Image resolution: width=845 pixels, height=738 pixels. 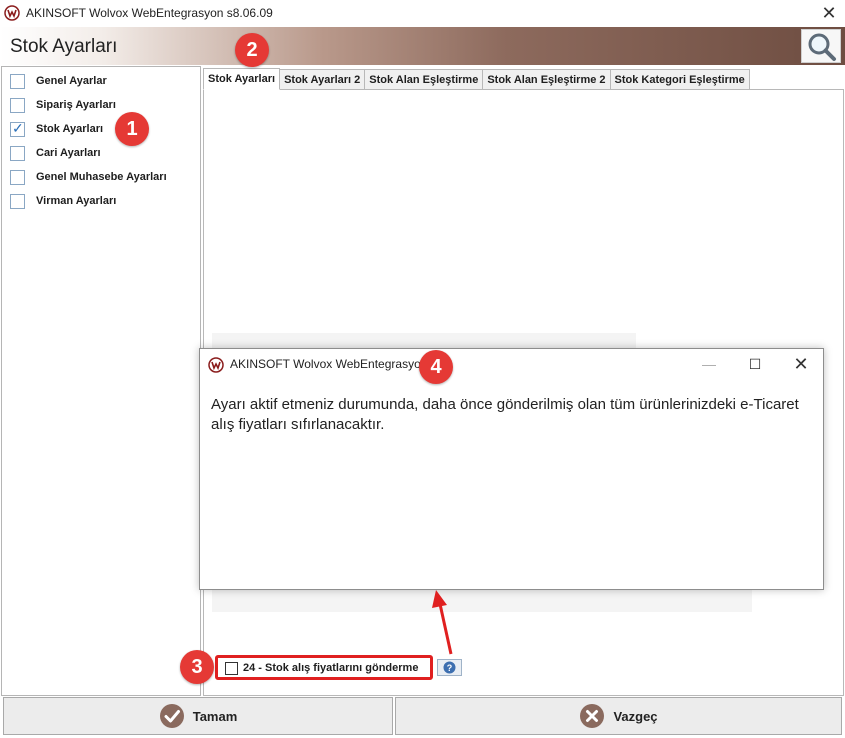 I want to click on sidebar-item-virman-ayarlari: Virman Ayarları, so click(x=63, y=201).